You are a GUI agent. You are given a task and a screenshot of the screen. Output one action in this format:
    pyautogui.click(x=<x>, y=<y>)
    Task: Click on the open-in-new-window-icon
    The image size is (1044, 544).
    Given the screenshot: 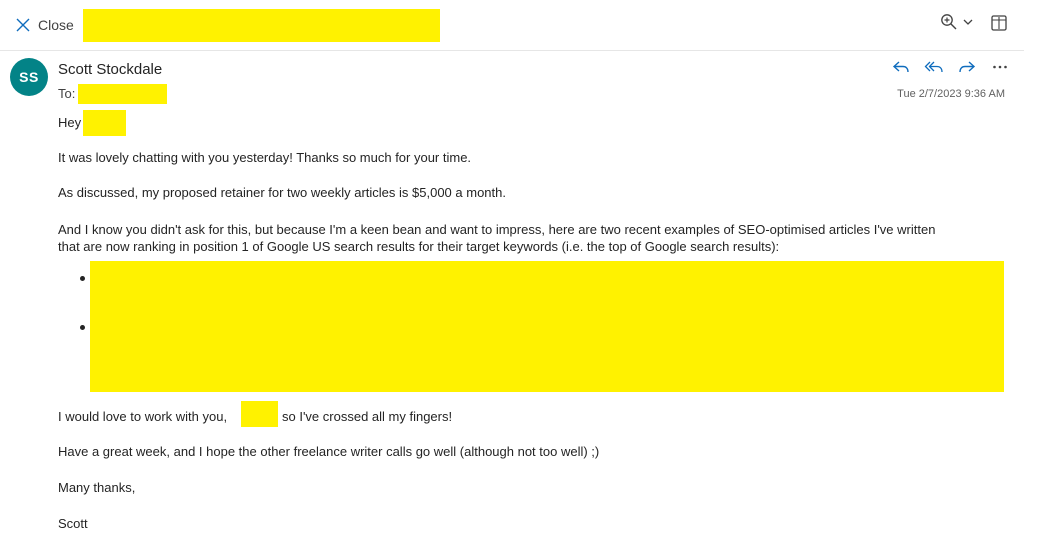 What is the action you would take?
    pyautogui.click(x=999, y=23)
    